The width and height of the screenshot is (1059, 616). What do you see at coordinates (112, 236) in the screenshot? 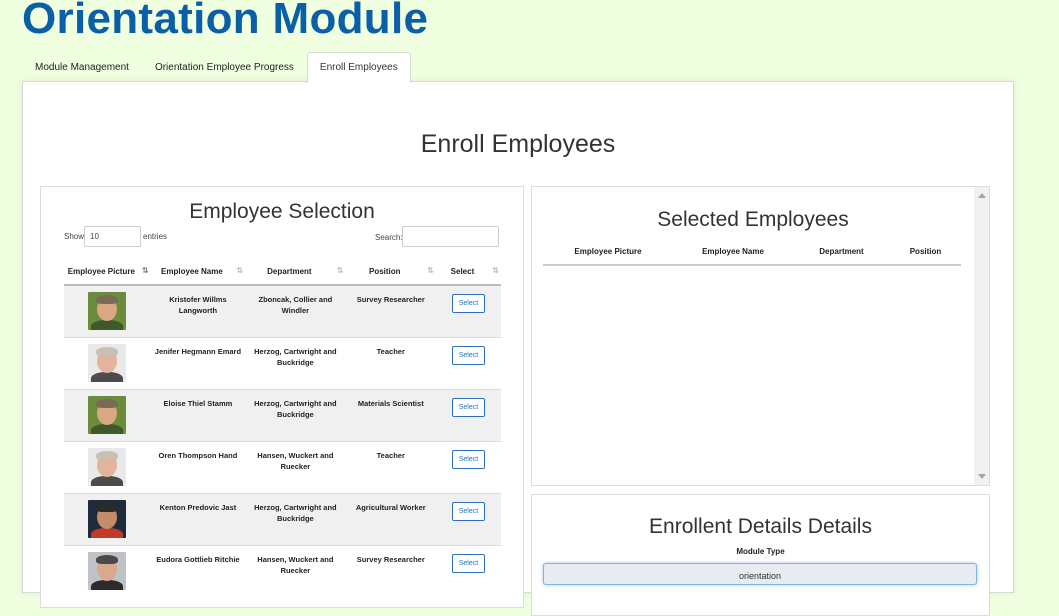
I see `page-length-select: 10` at bounding box center [112, 236].